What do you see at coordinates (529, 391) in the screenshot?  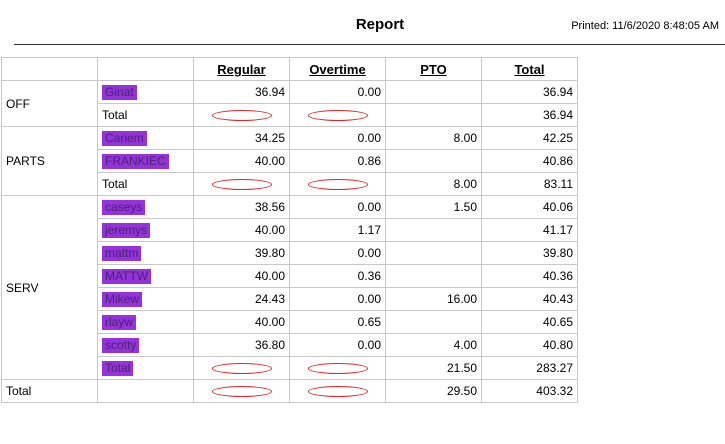 I see `total-cell: 403.32` at bounding box center [529, 391].